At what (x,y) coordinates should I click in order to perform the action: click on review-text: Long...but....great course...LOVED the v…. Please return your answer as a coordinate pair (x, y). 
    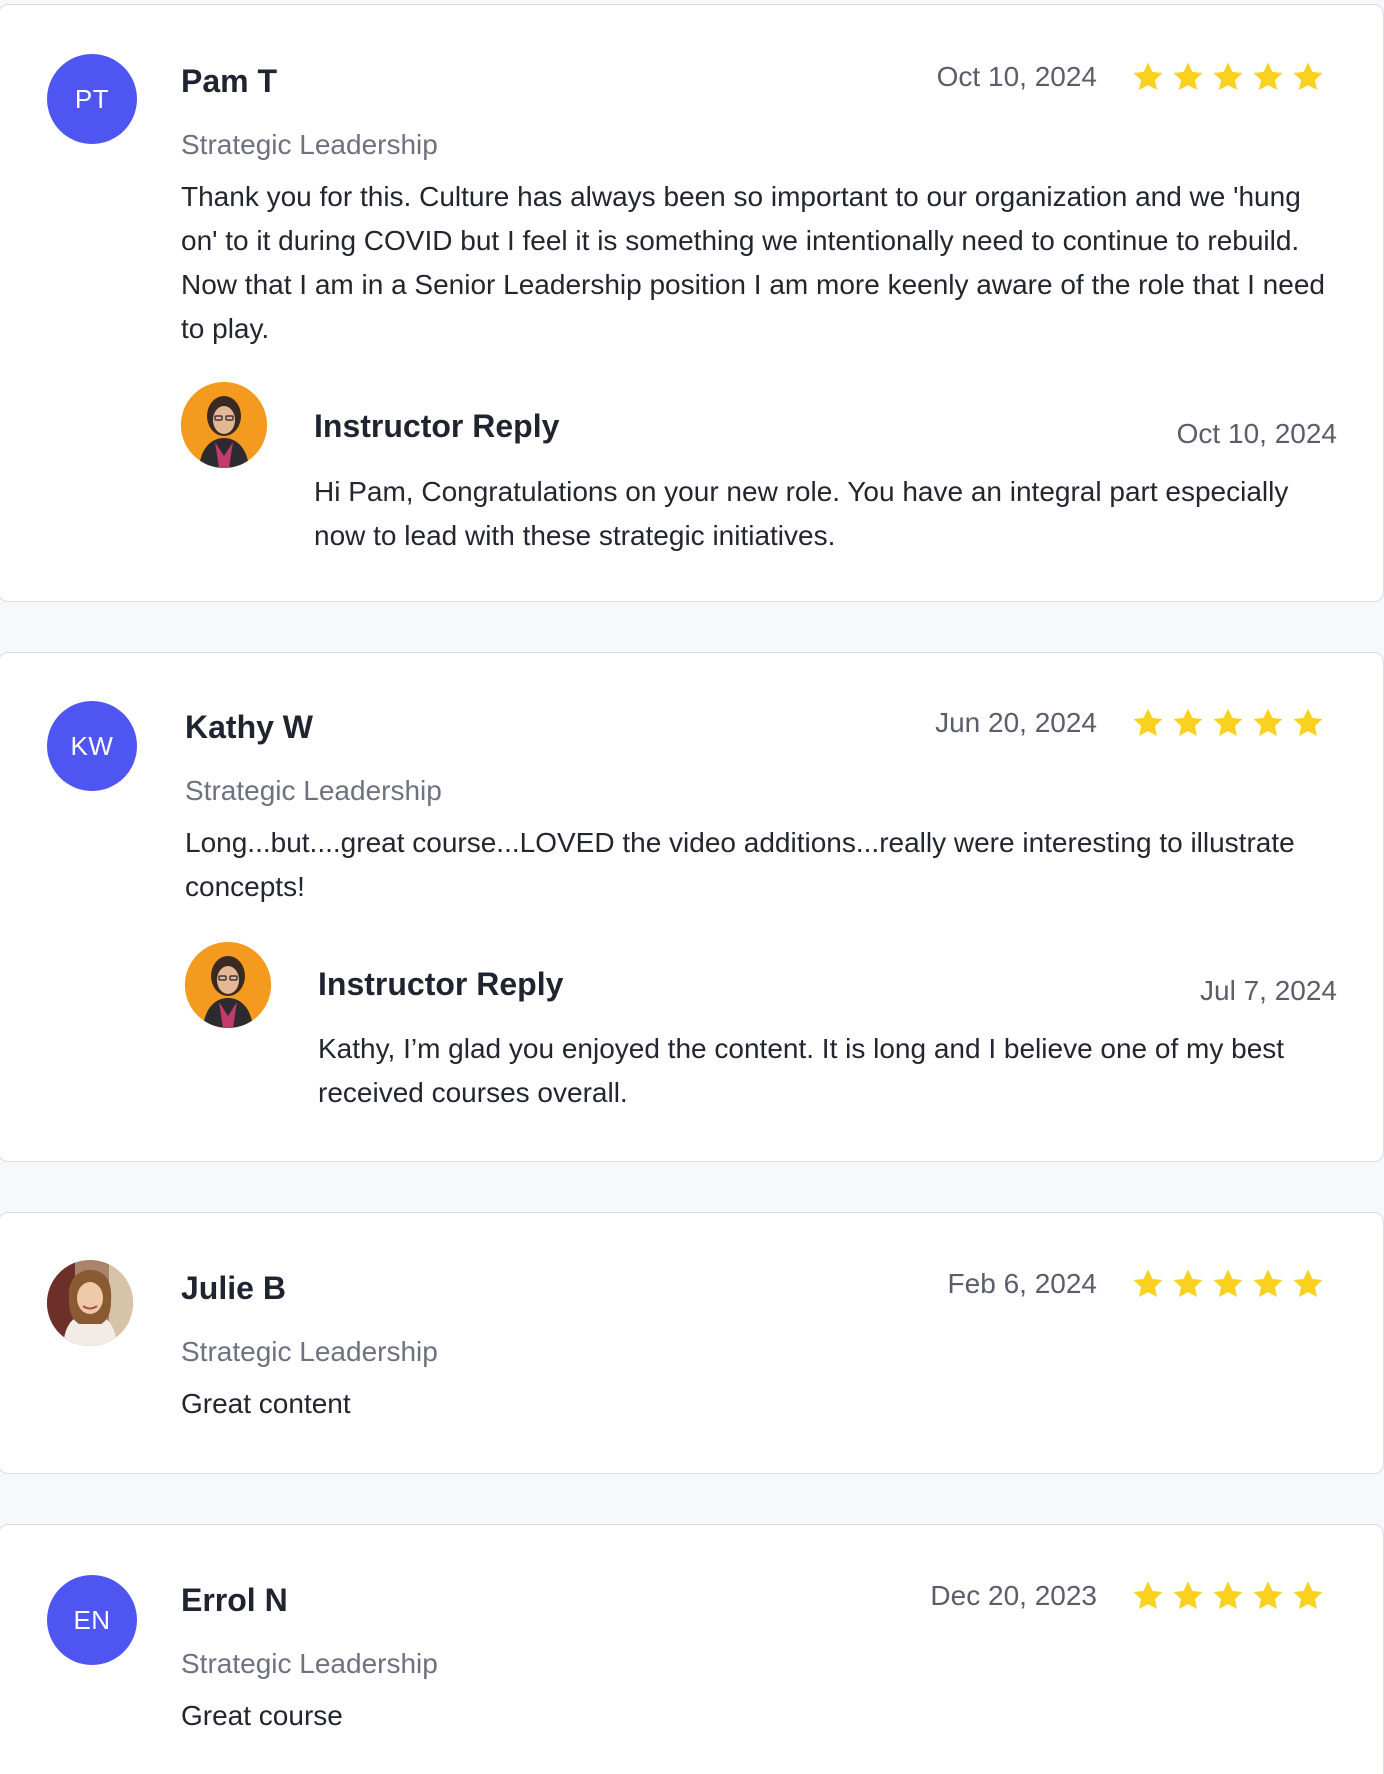
    Looking at the image, I should click on (740, 864).